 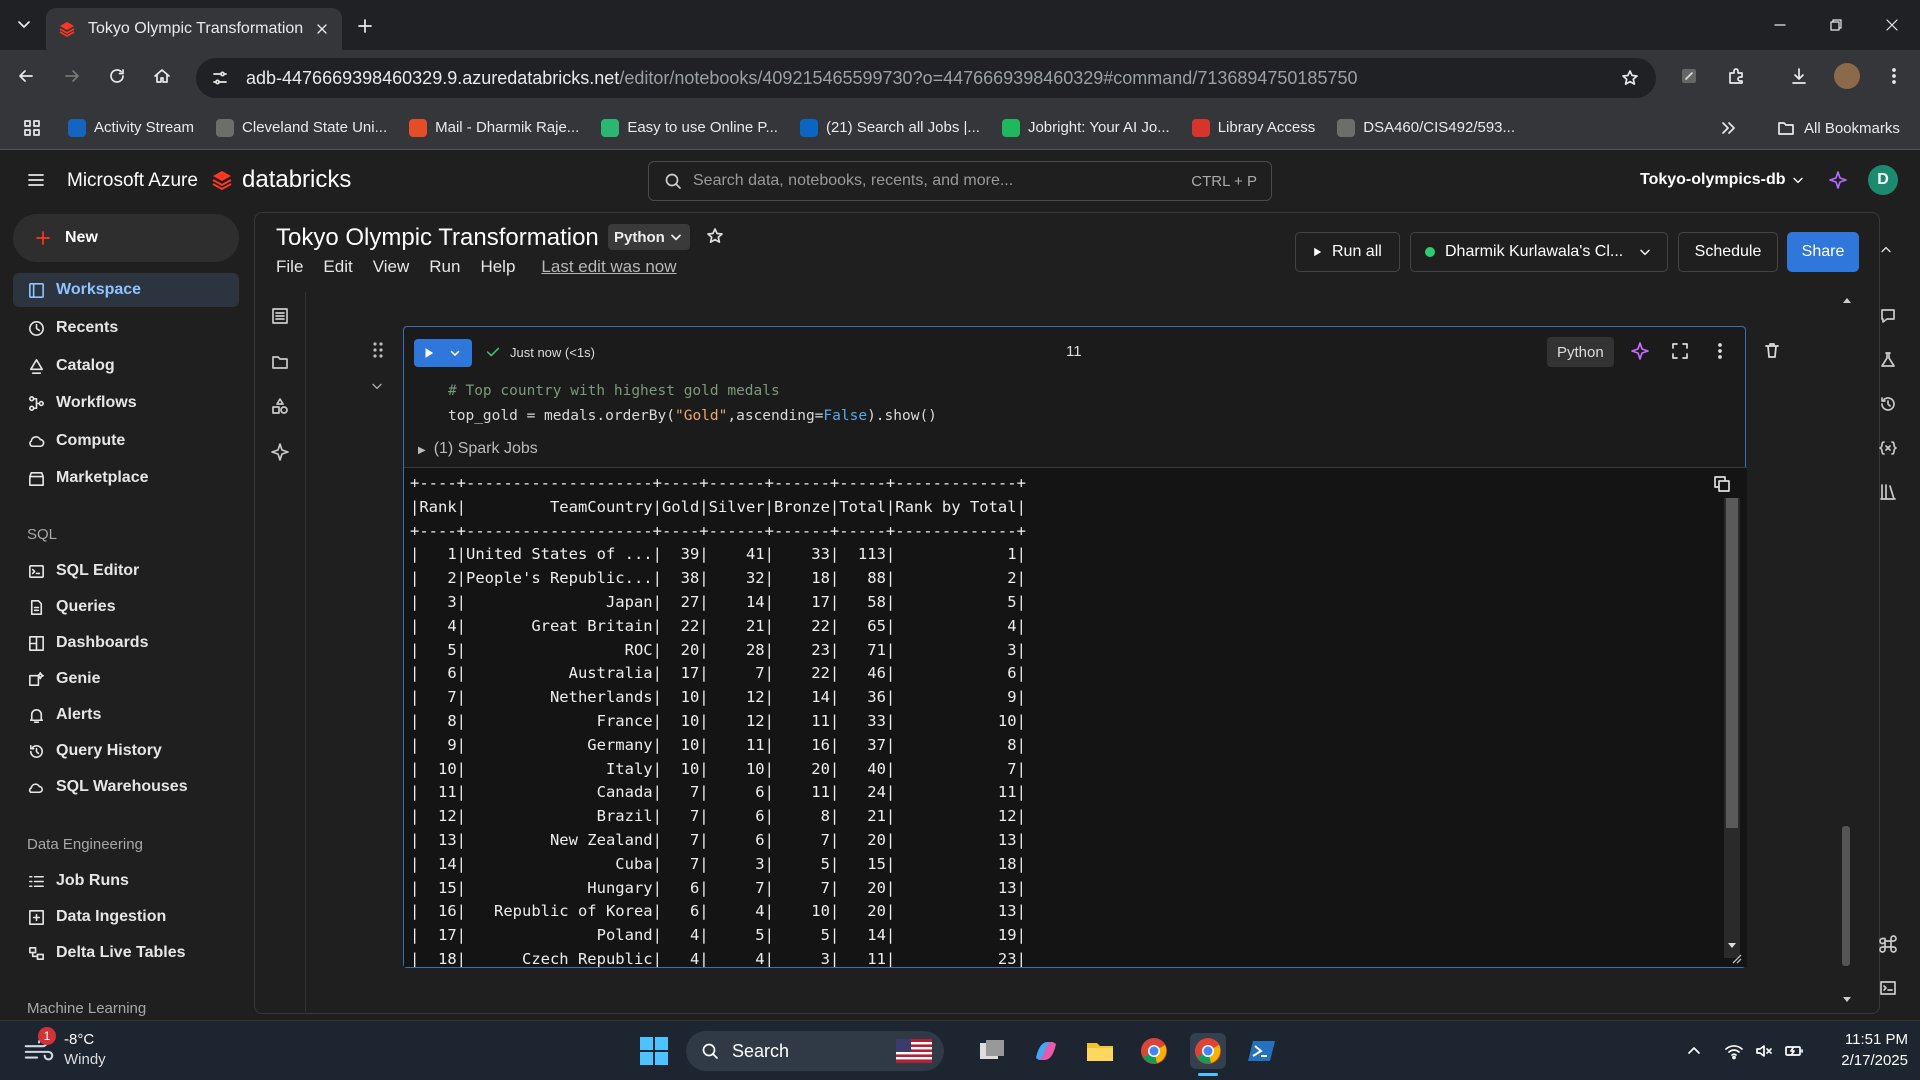 What do you see at coordinates (1894, 76) in the screenshot?
I see `browser-menu-button` at bounding box center [1894, 76].